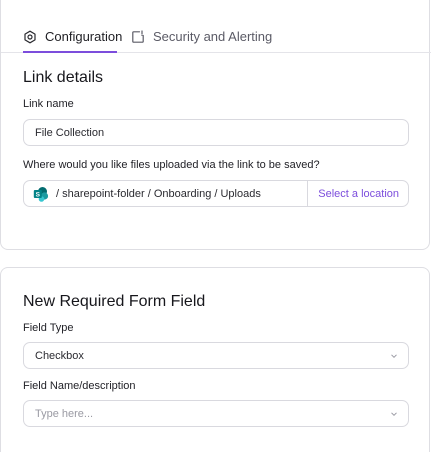 The width and height of the screenshot is (432, 452). I want to click on tab-configuration: Configuration, so click(72, 39).